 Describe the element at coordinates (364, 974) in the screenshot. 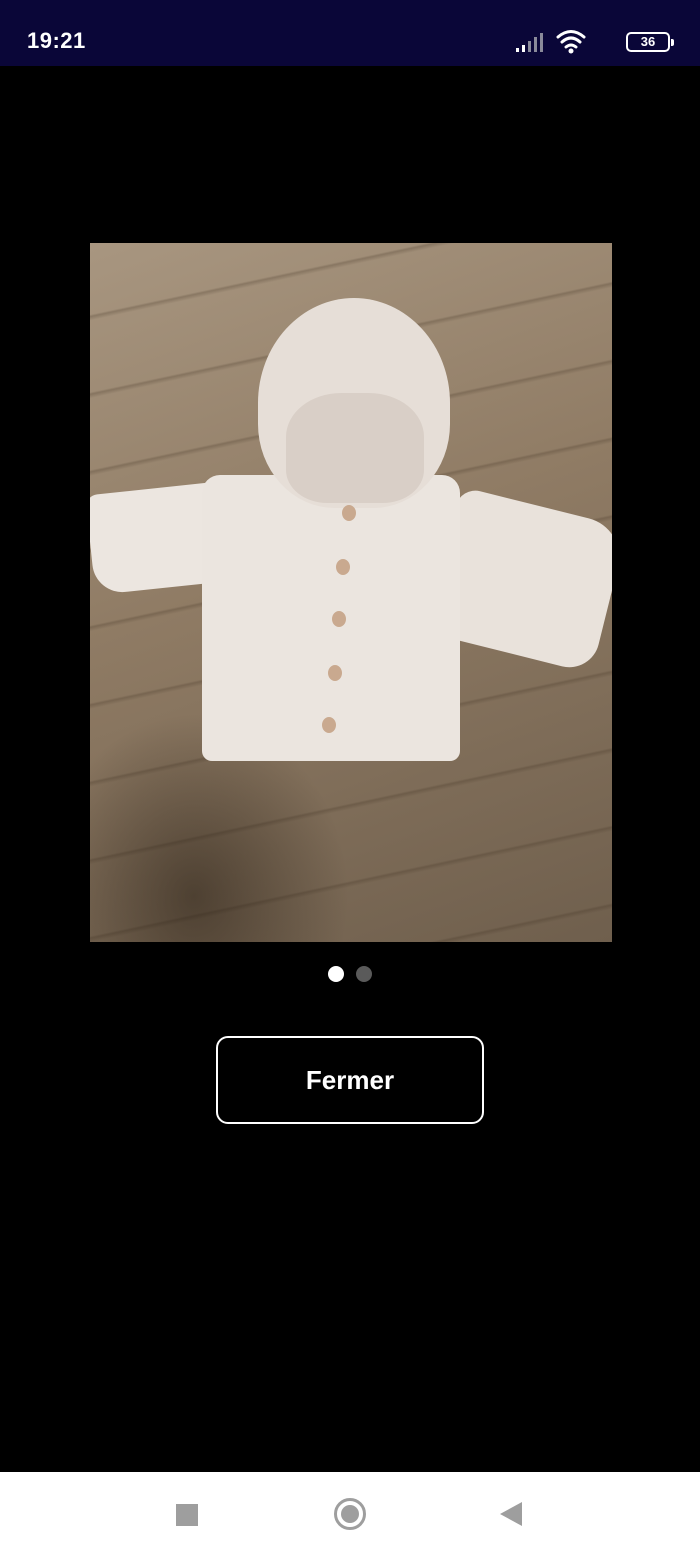

I see `pager-dot-inactive` at that location.